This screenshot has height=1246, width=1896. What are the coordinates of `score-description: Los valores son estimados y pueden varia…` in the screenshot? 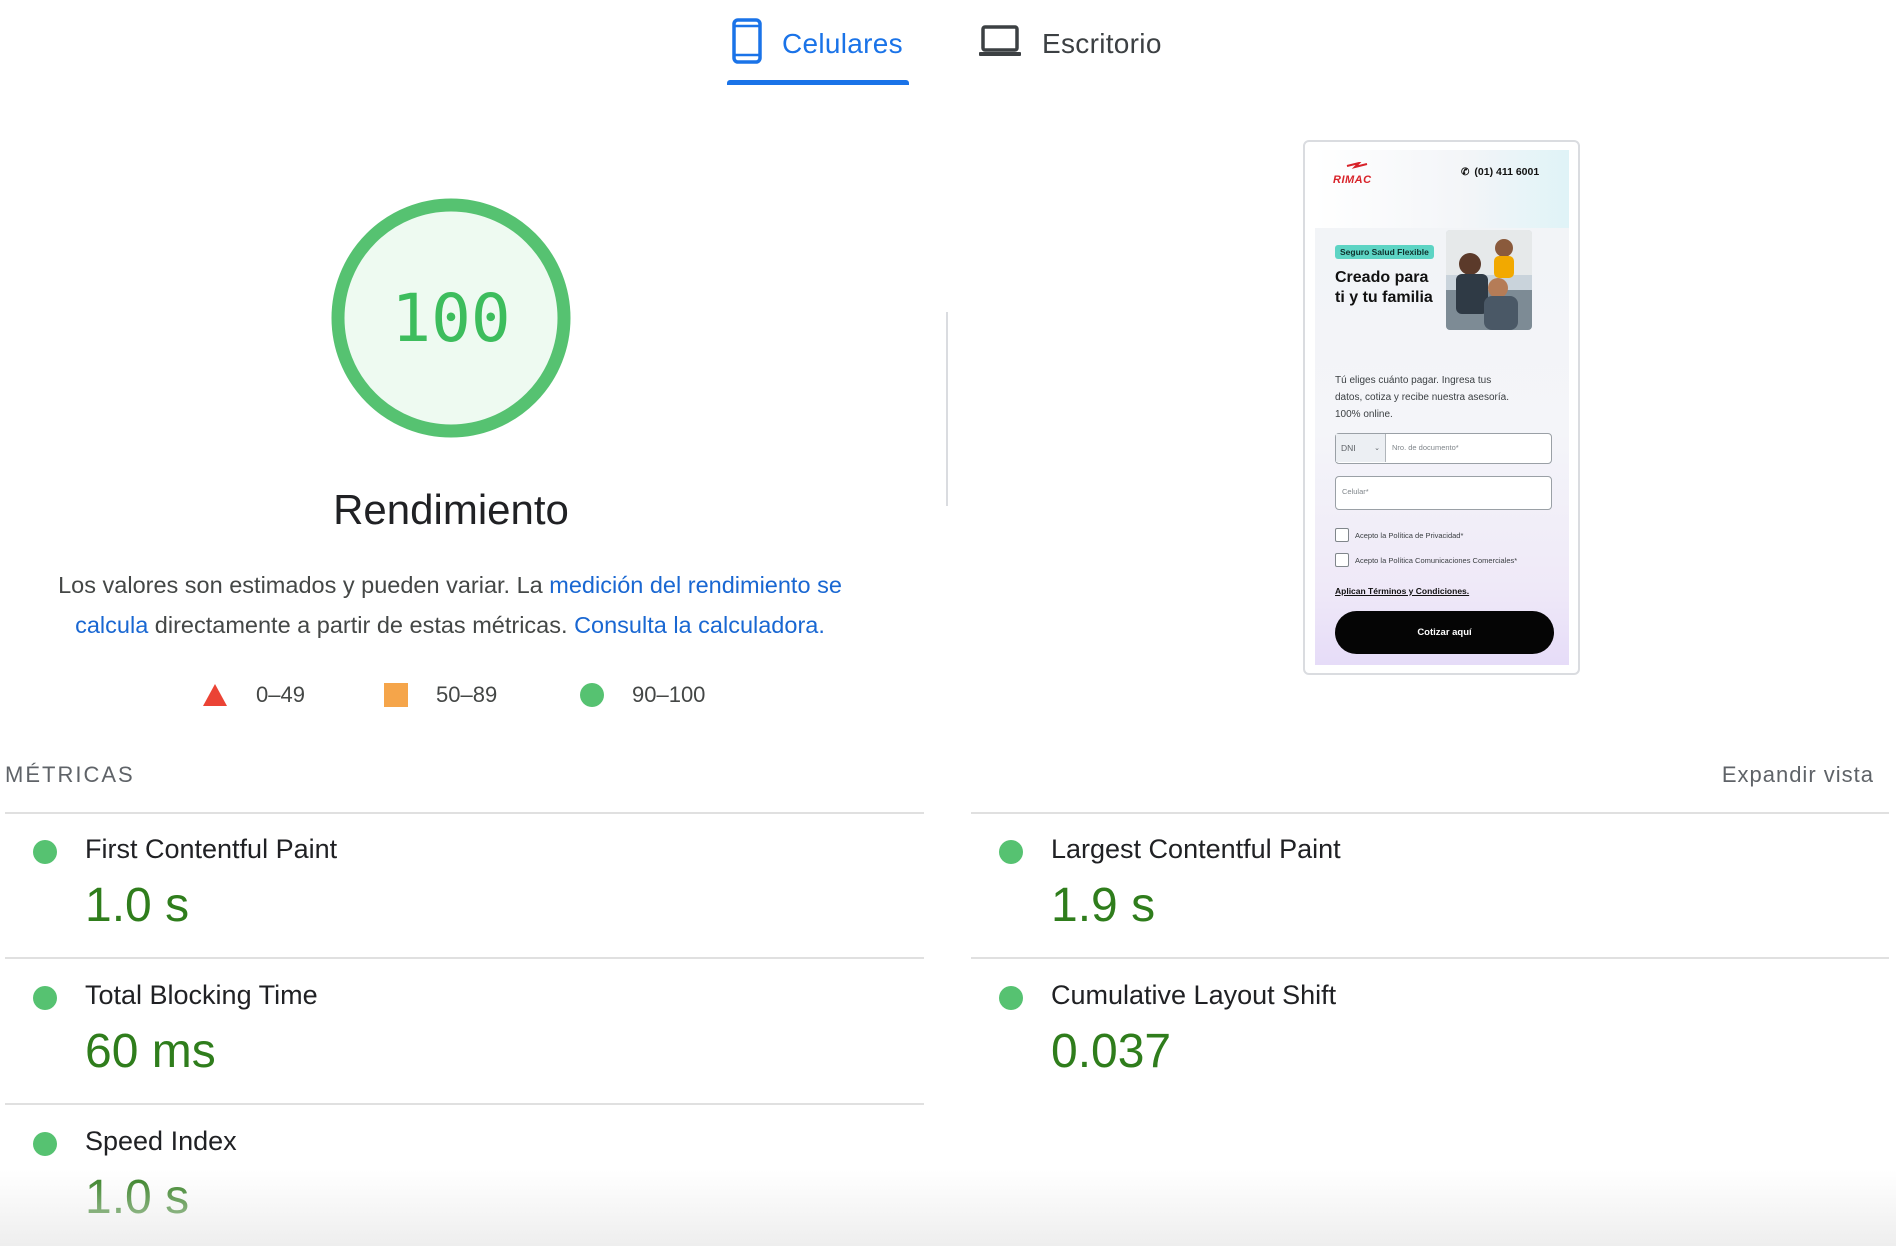 It's located at (450, 605).